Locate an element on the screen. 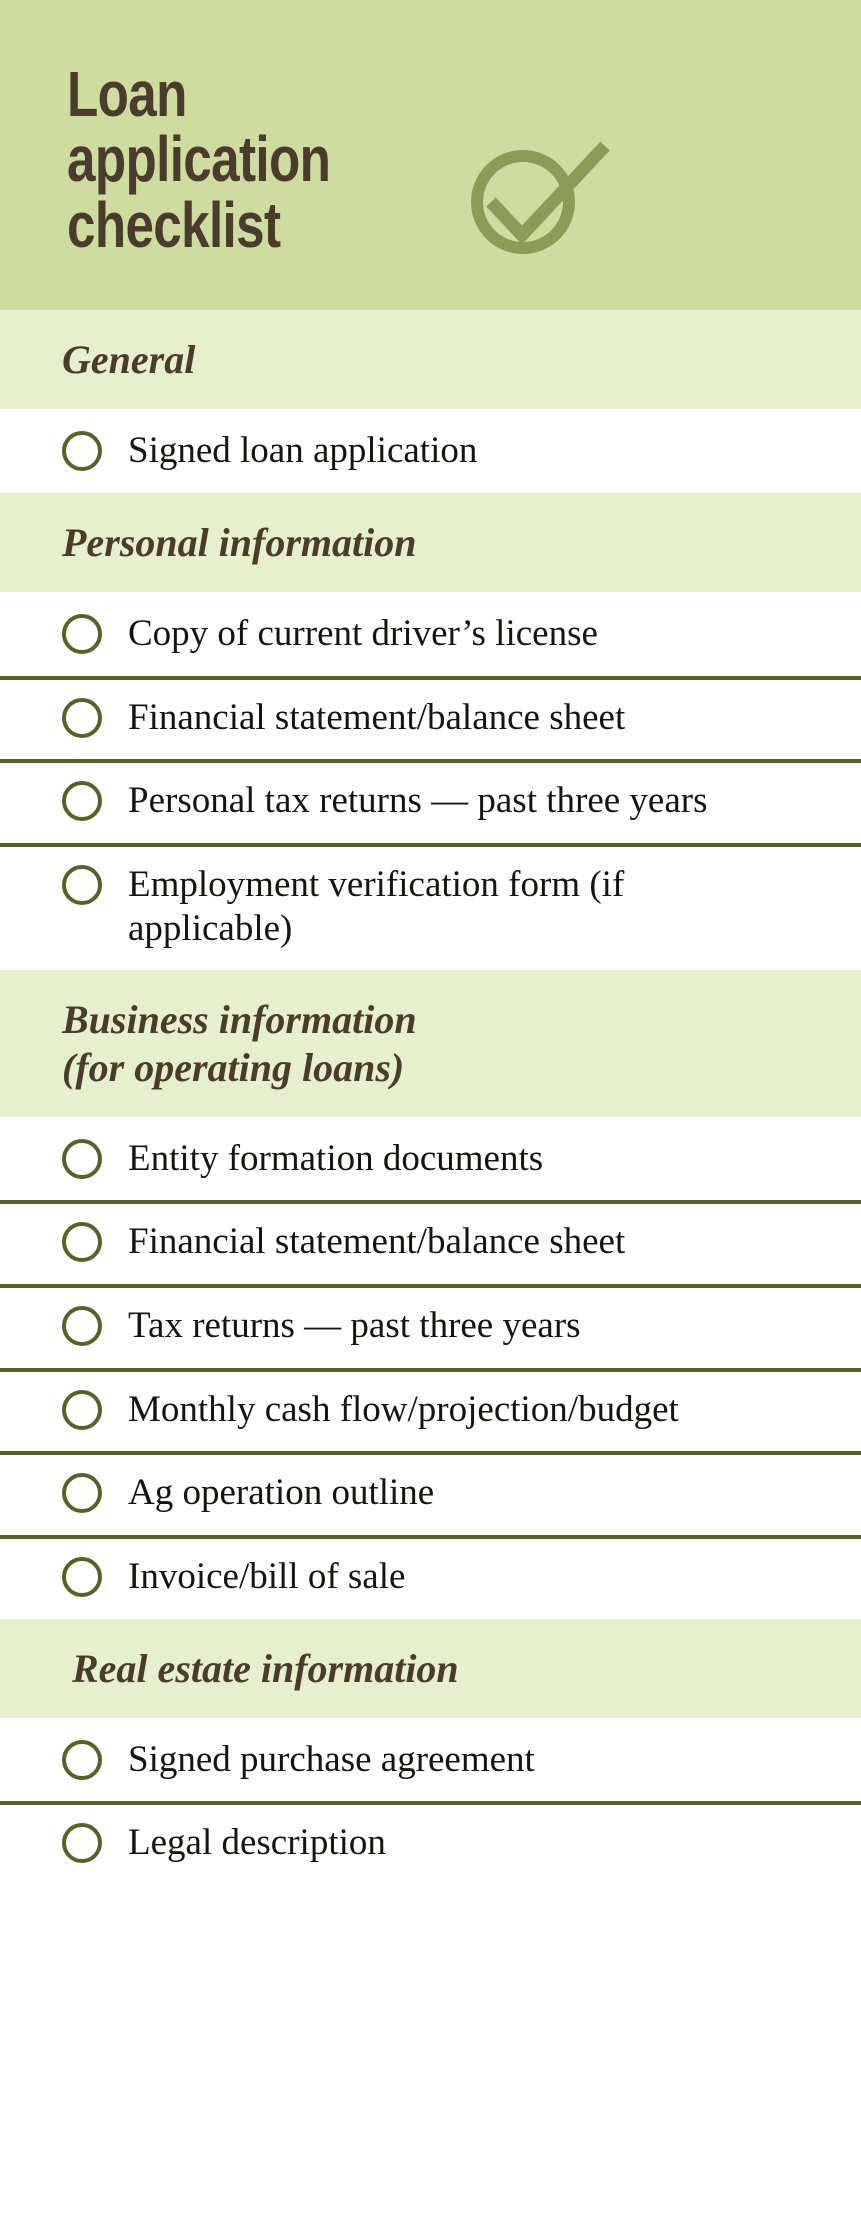  checklist-item-label: Signed purchase agreement is located at coordinates (331, 1759).